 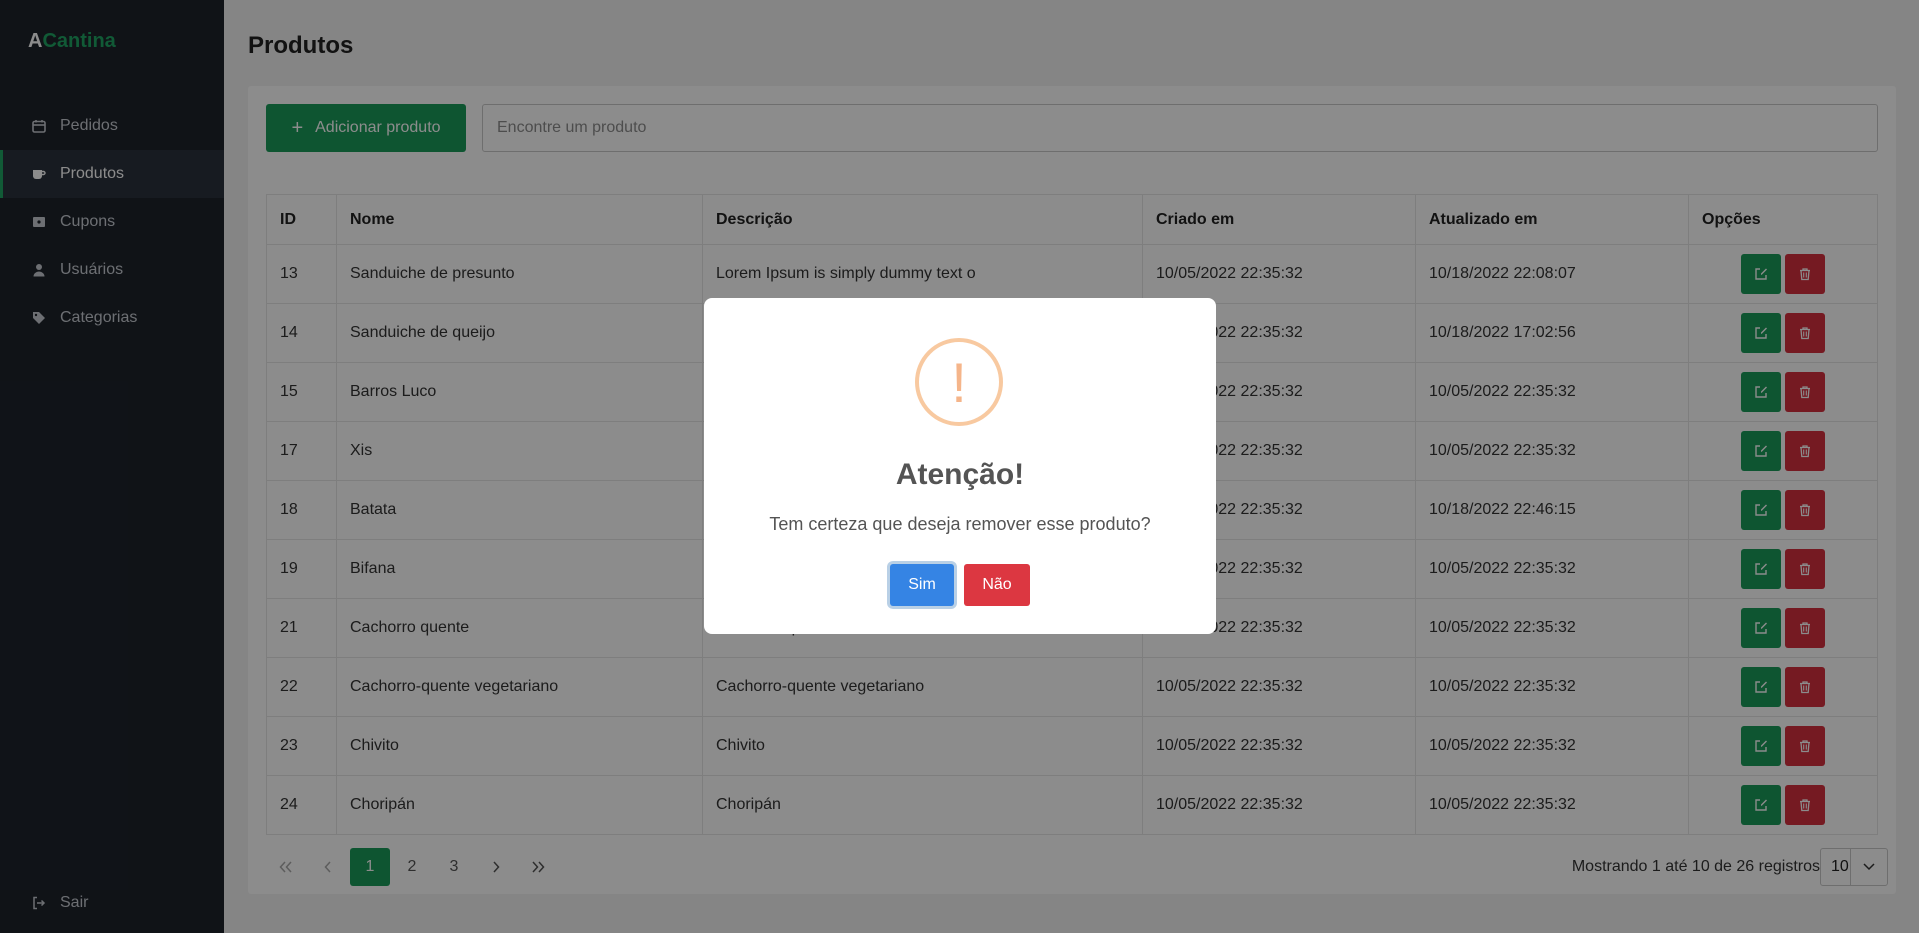 What do you see at coordinates (960, 474) in the screenshot?
I see `dialog-title: Atenção!` at bounding box center [960, 474].